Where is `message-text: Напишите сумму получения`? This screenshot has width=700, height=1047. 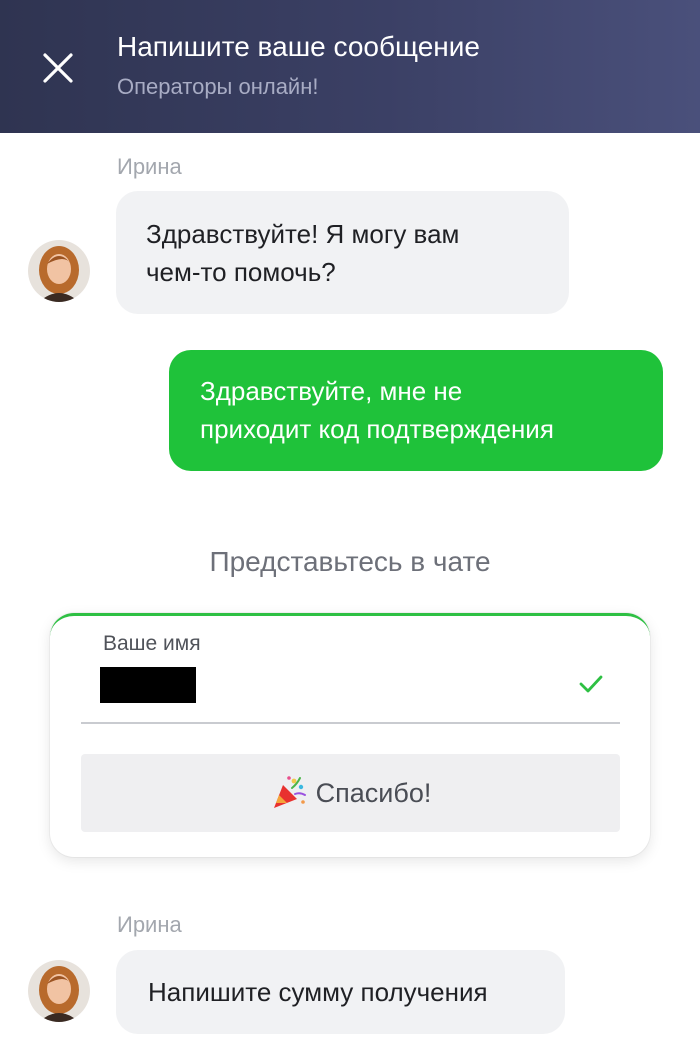 message-text: Напишите сумму получения is located at coordinates (318, 992).